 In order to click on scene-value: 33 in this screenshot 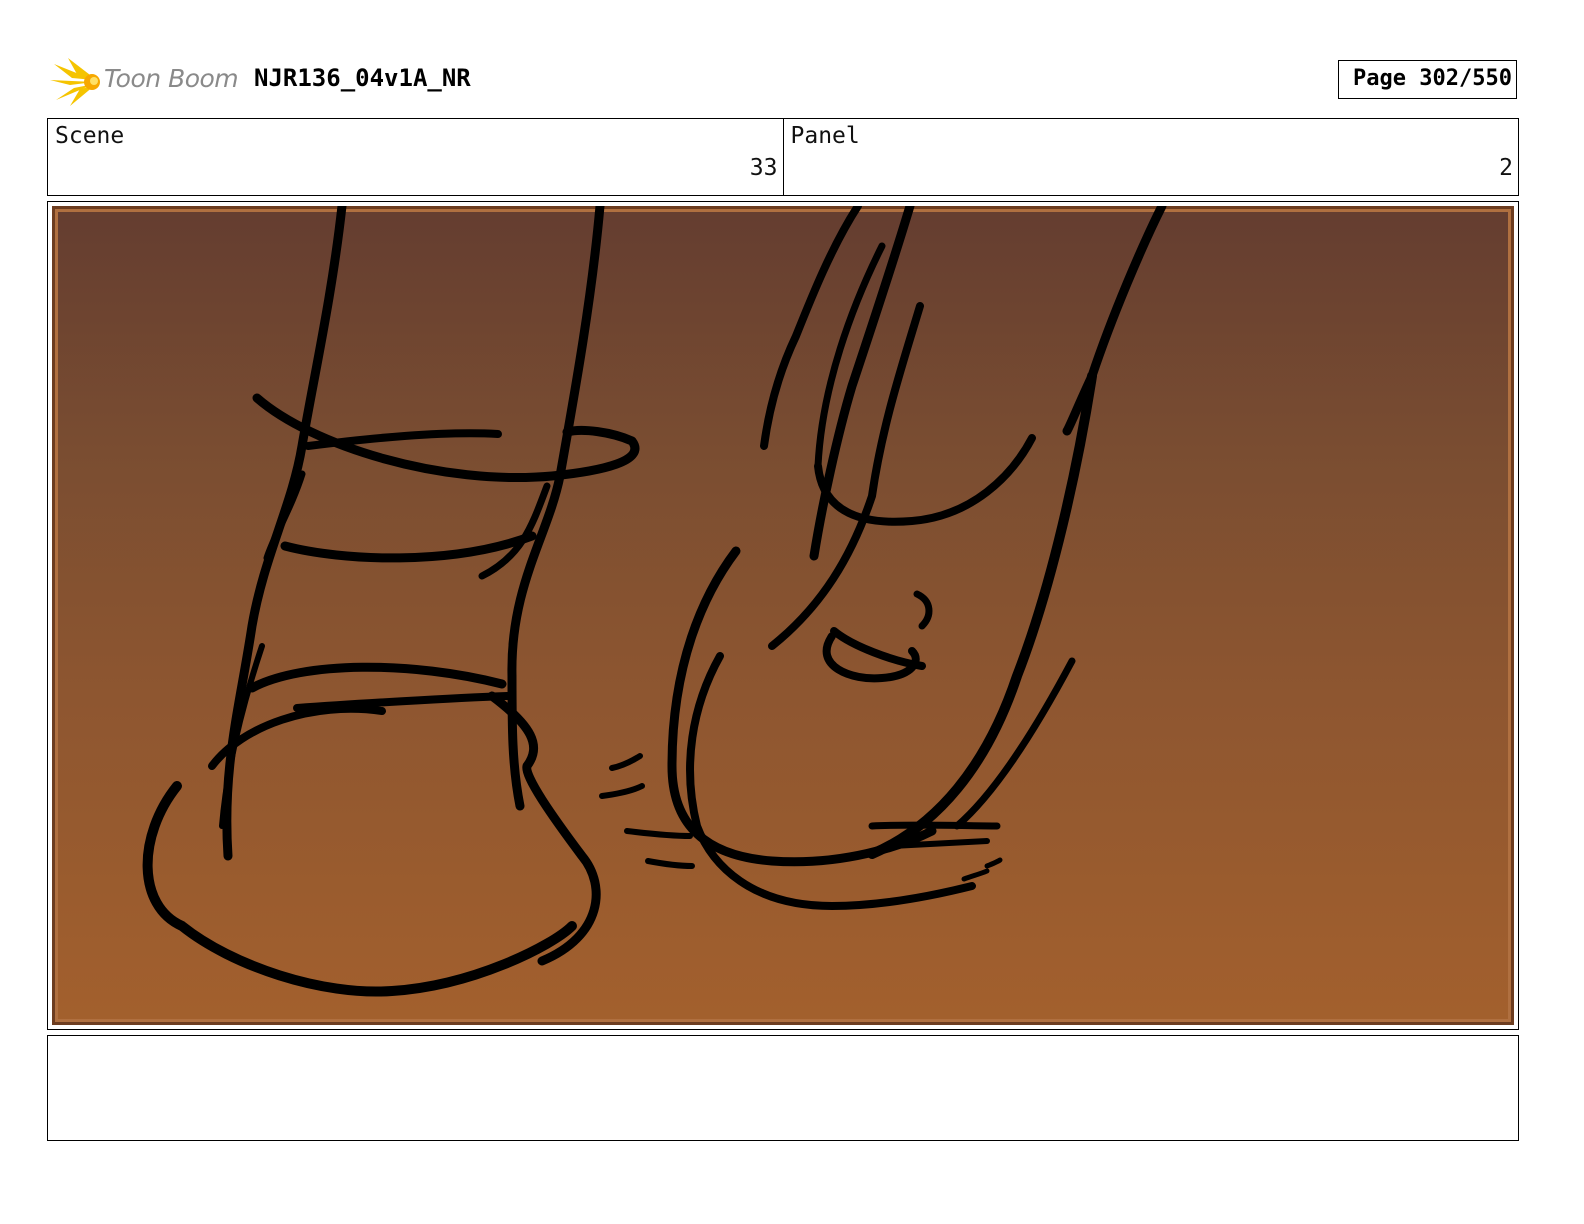, I will do `click(763, 168)`.